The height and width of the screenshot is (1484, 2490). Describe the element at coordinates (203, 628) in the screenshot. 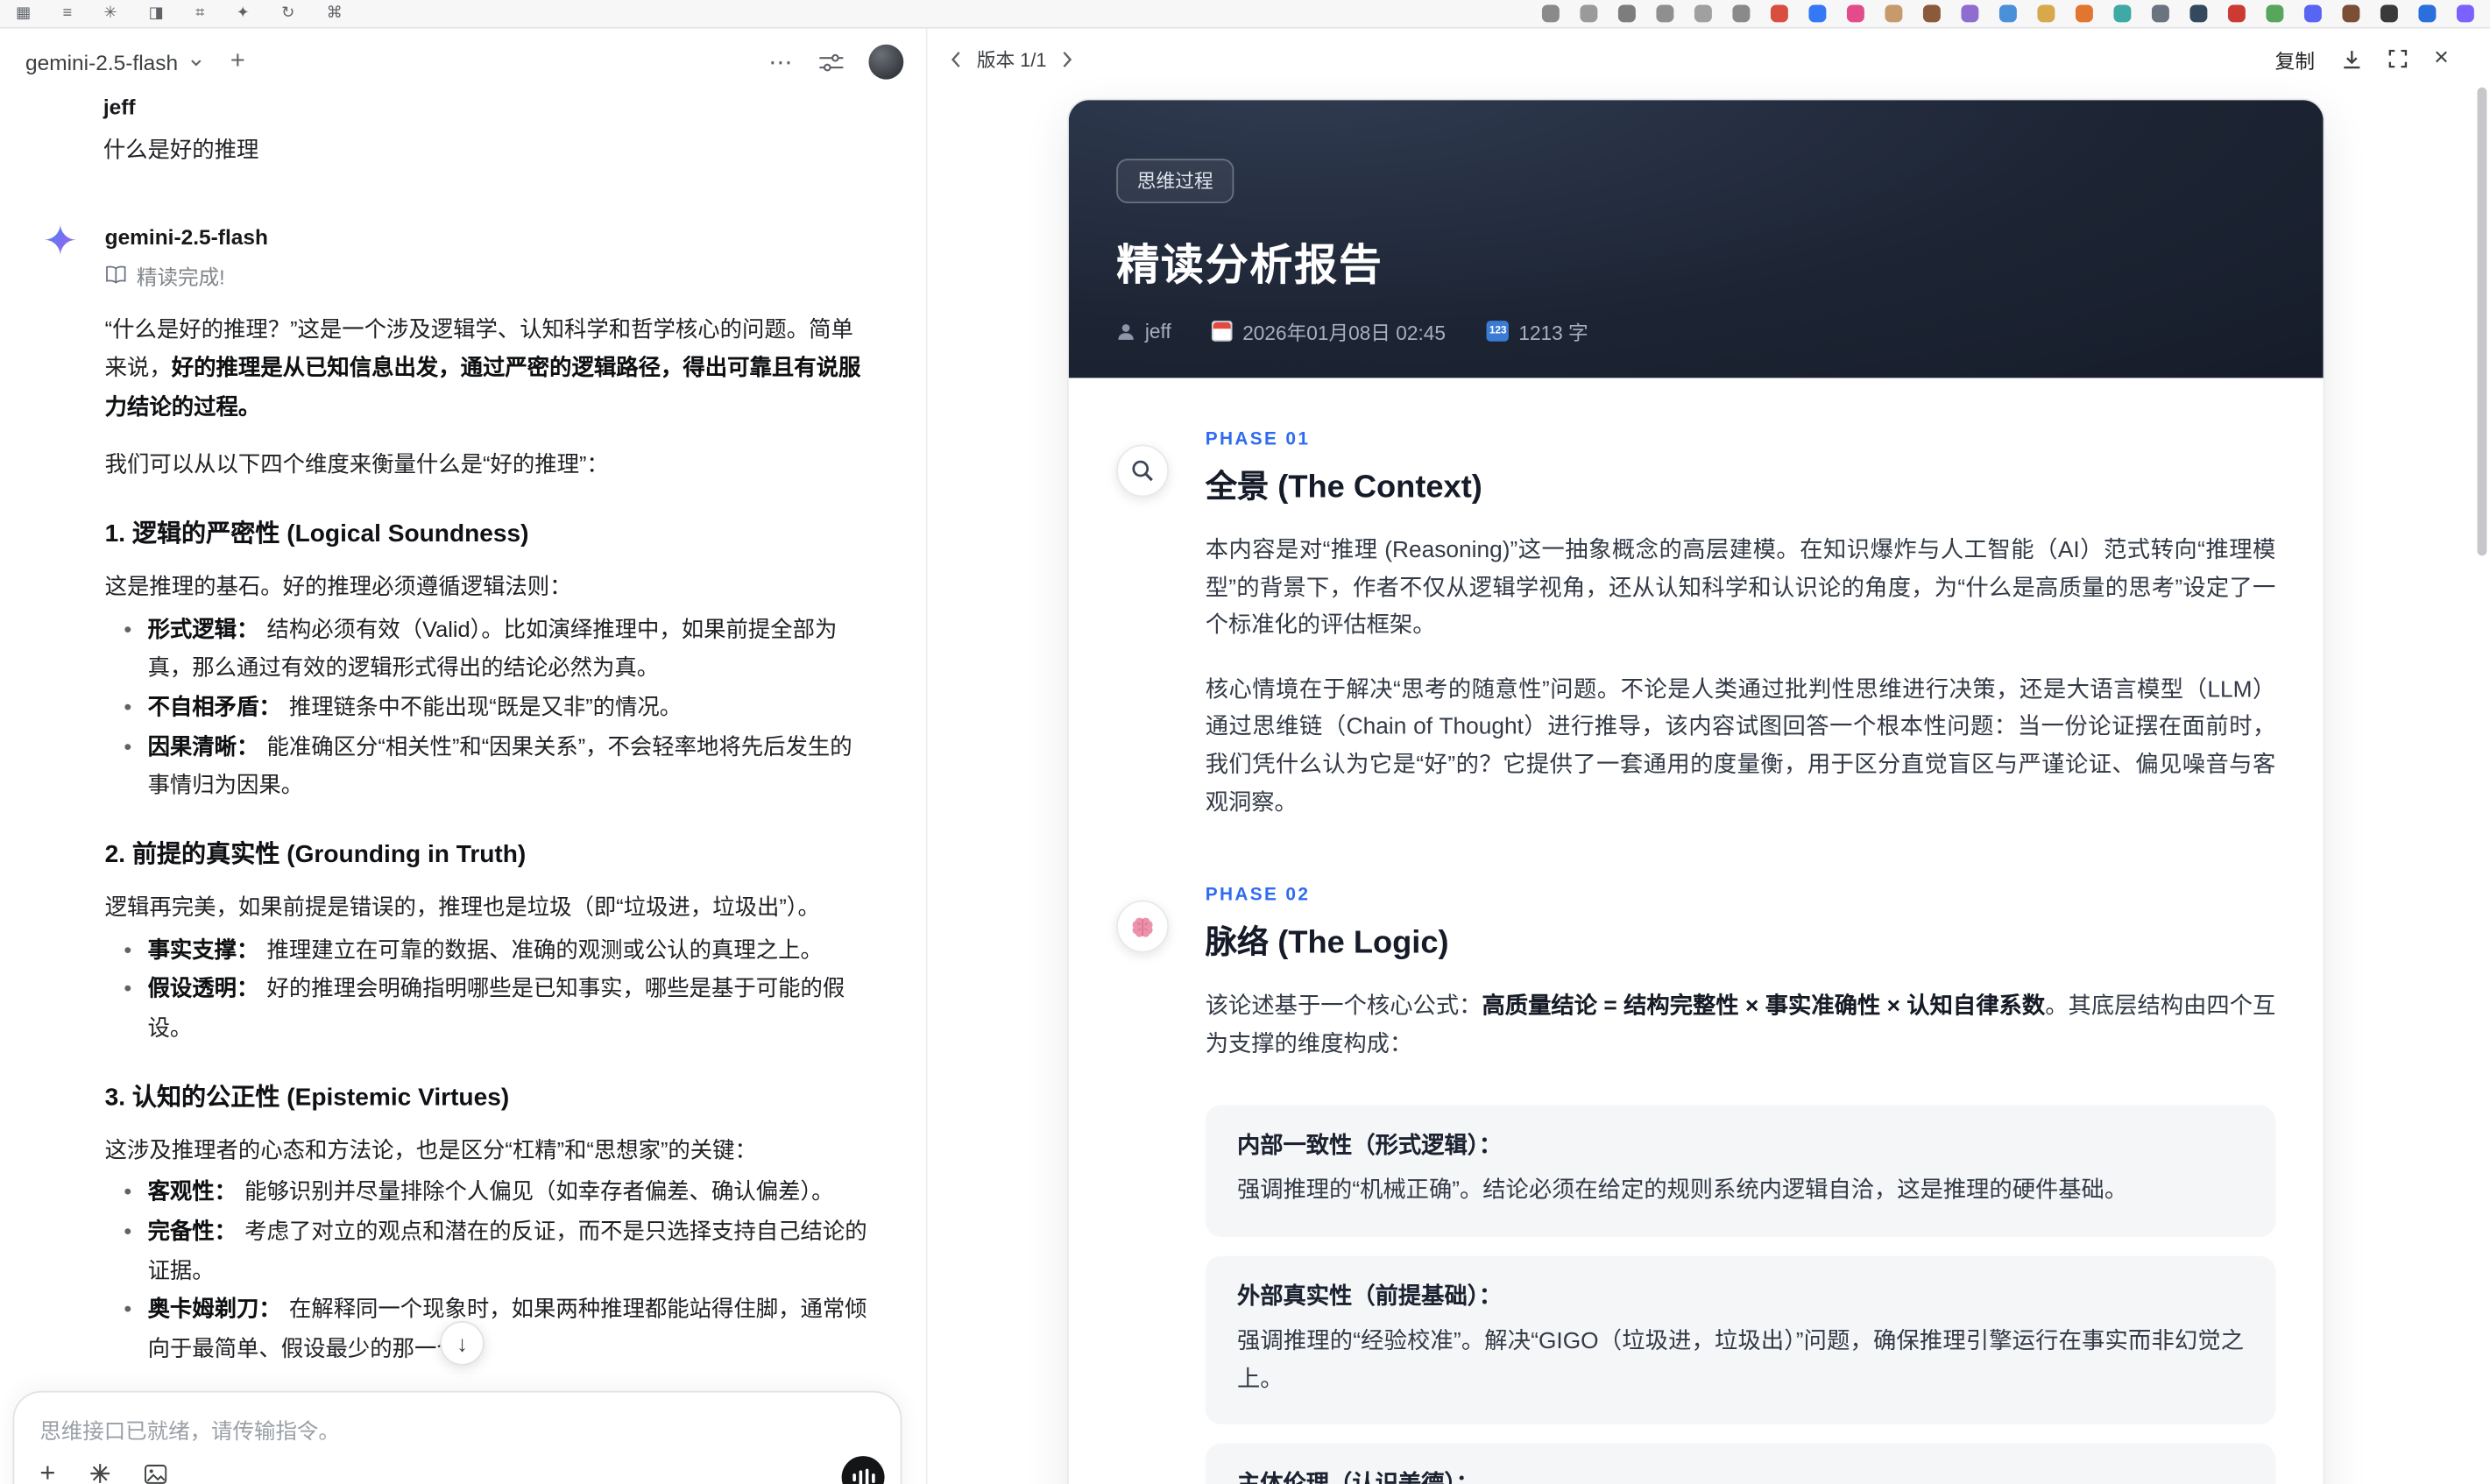

I see `bullet-label: 形式逻辑：` at that location.